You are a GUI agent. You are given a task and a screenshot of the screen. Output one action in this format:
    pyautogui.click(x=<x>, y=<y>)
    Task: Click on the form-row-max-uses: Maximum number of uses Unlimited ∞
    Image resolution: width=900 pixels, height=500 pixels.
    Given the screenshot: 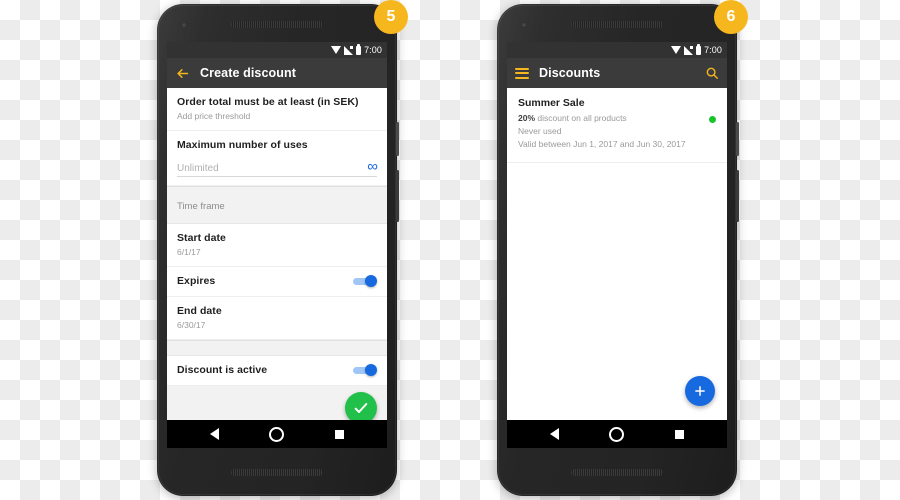 What is the action you would take?
    pyautogui.click(x=277, y=158)
    